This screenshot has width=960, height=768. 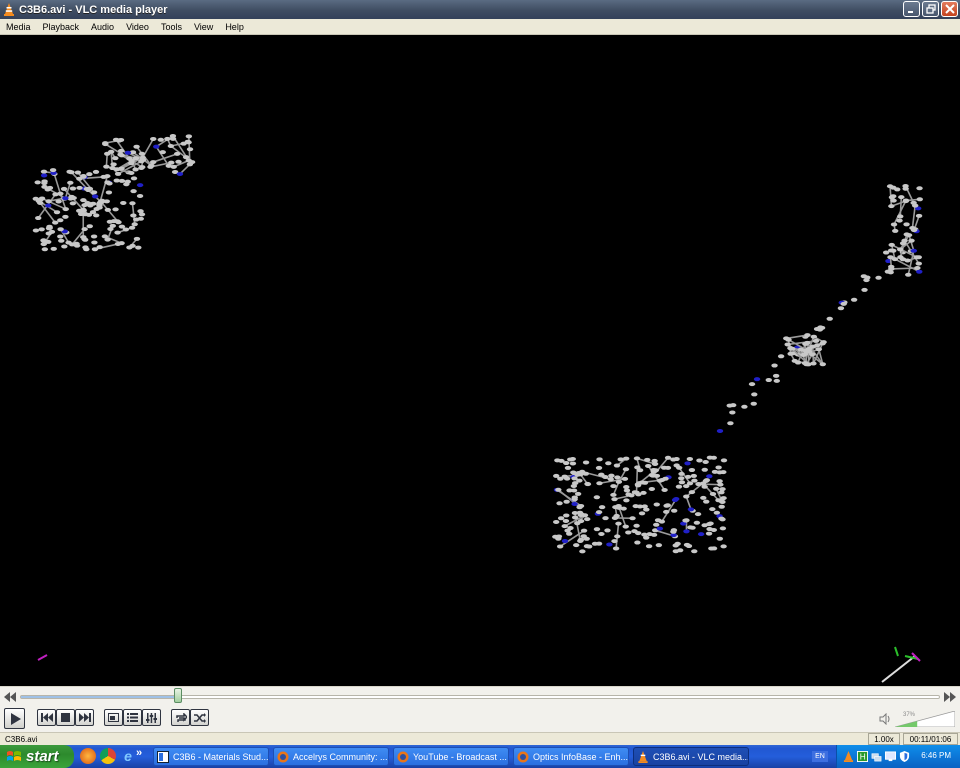 I want to click on seek-slider, so click(x=480, y=697).